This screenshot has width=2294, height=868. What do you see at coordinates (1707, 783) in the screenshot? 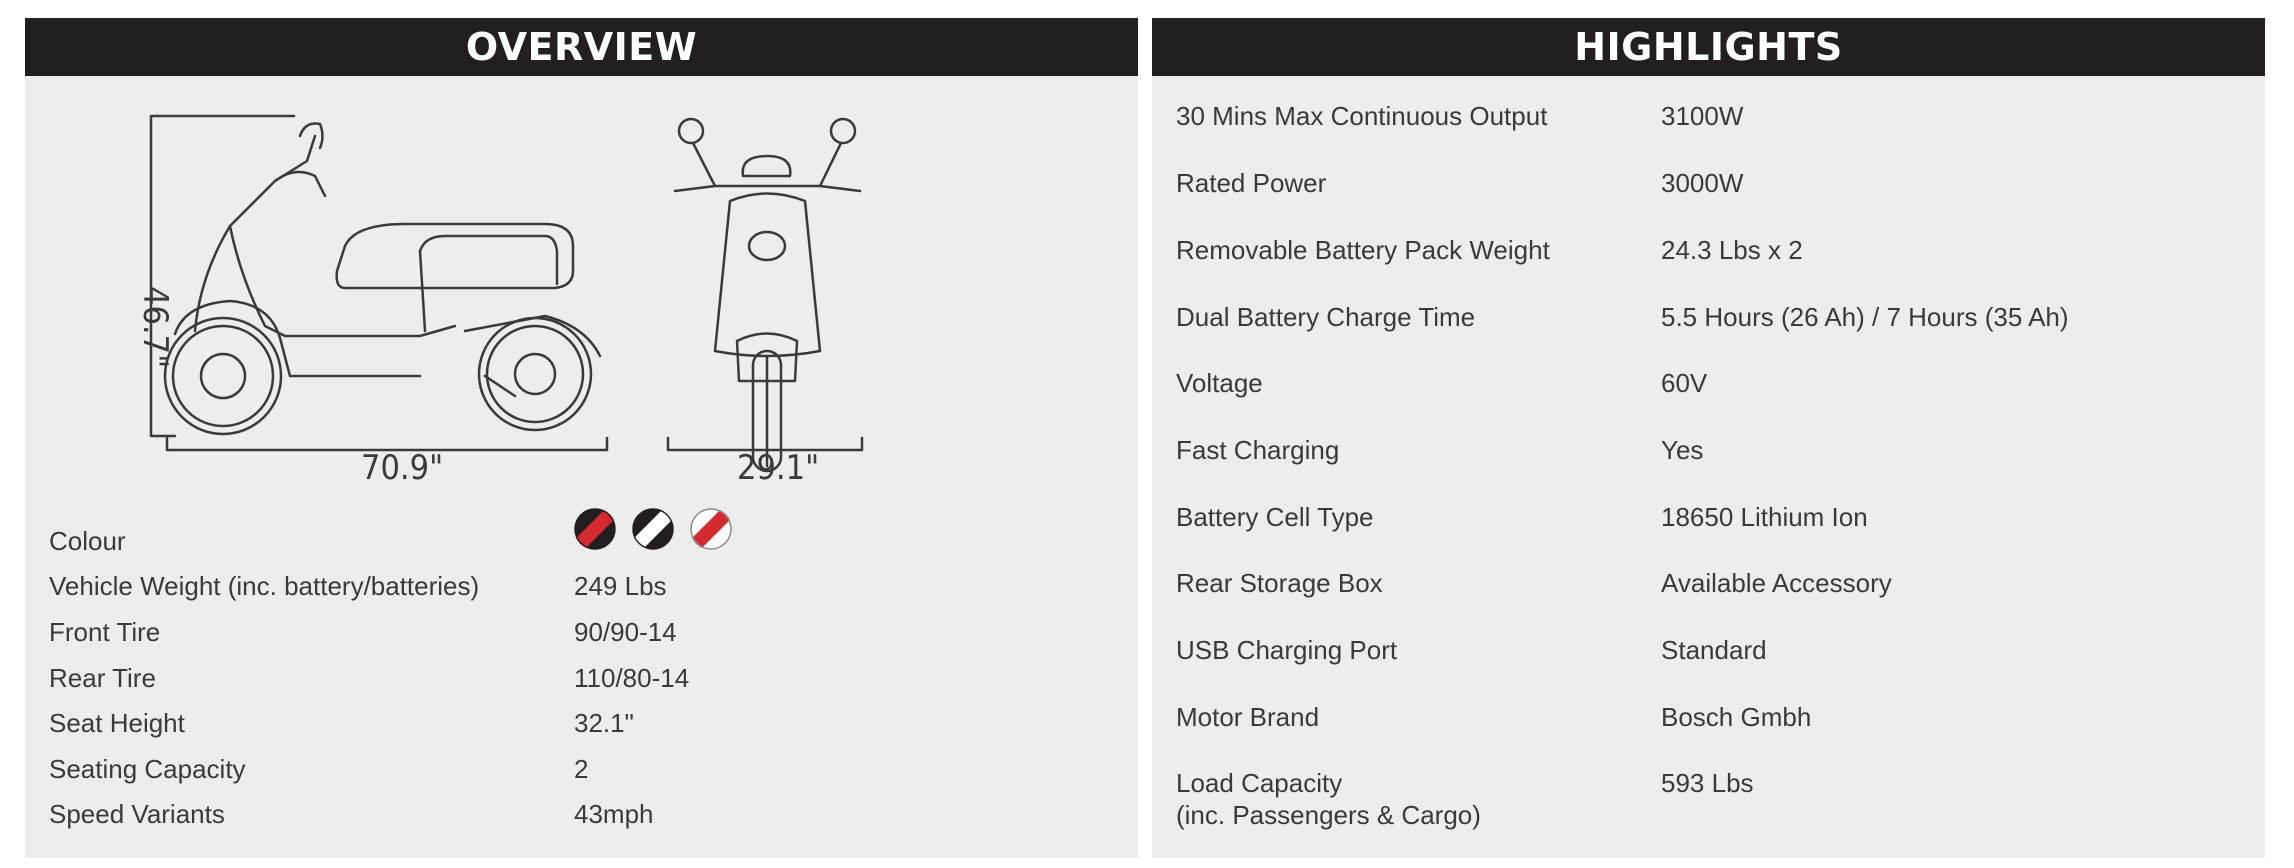
I see `highlight-value: 593 Lbs` at bounding box center [1707, 783].